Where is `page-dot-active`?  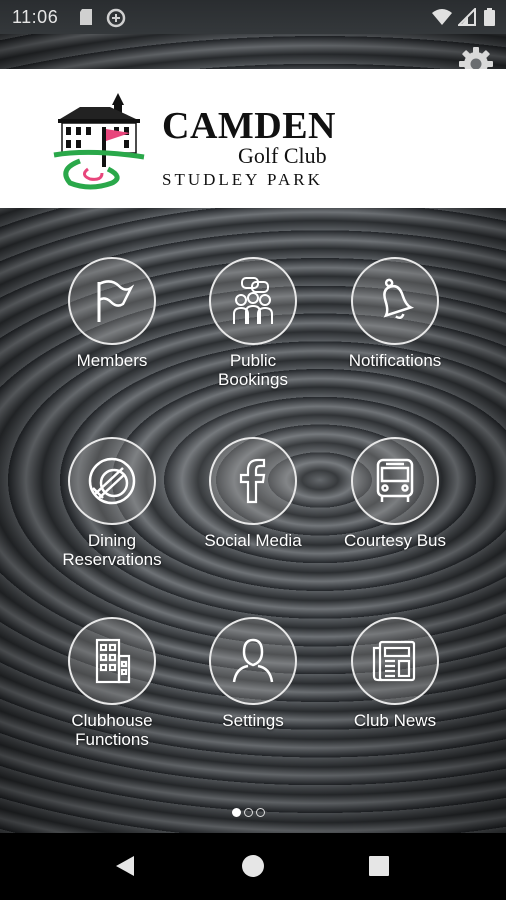 page-dot-active is located at coordinates (236, 812).